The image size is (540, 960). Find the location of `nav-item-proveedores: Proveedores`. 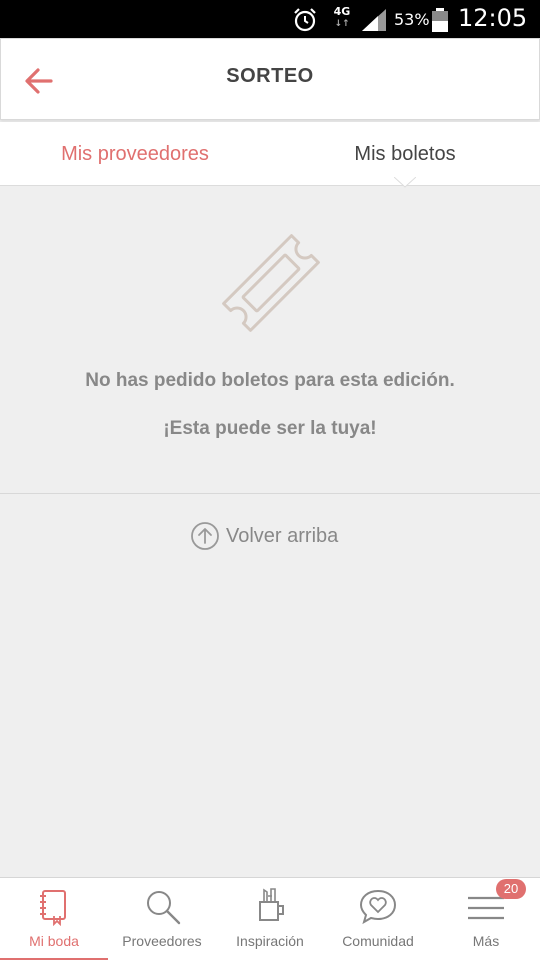

nav-item-proveedores: Proveedores is located at coordinates (162, 919).